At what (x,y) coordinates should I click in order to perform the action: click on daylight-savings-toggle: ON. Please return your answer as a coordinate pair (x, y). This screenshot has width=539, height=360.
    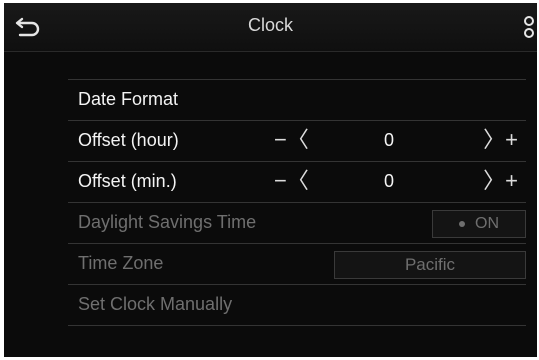
    Looking at the image, I should click on (479, 224).